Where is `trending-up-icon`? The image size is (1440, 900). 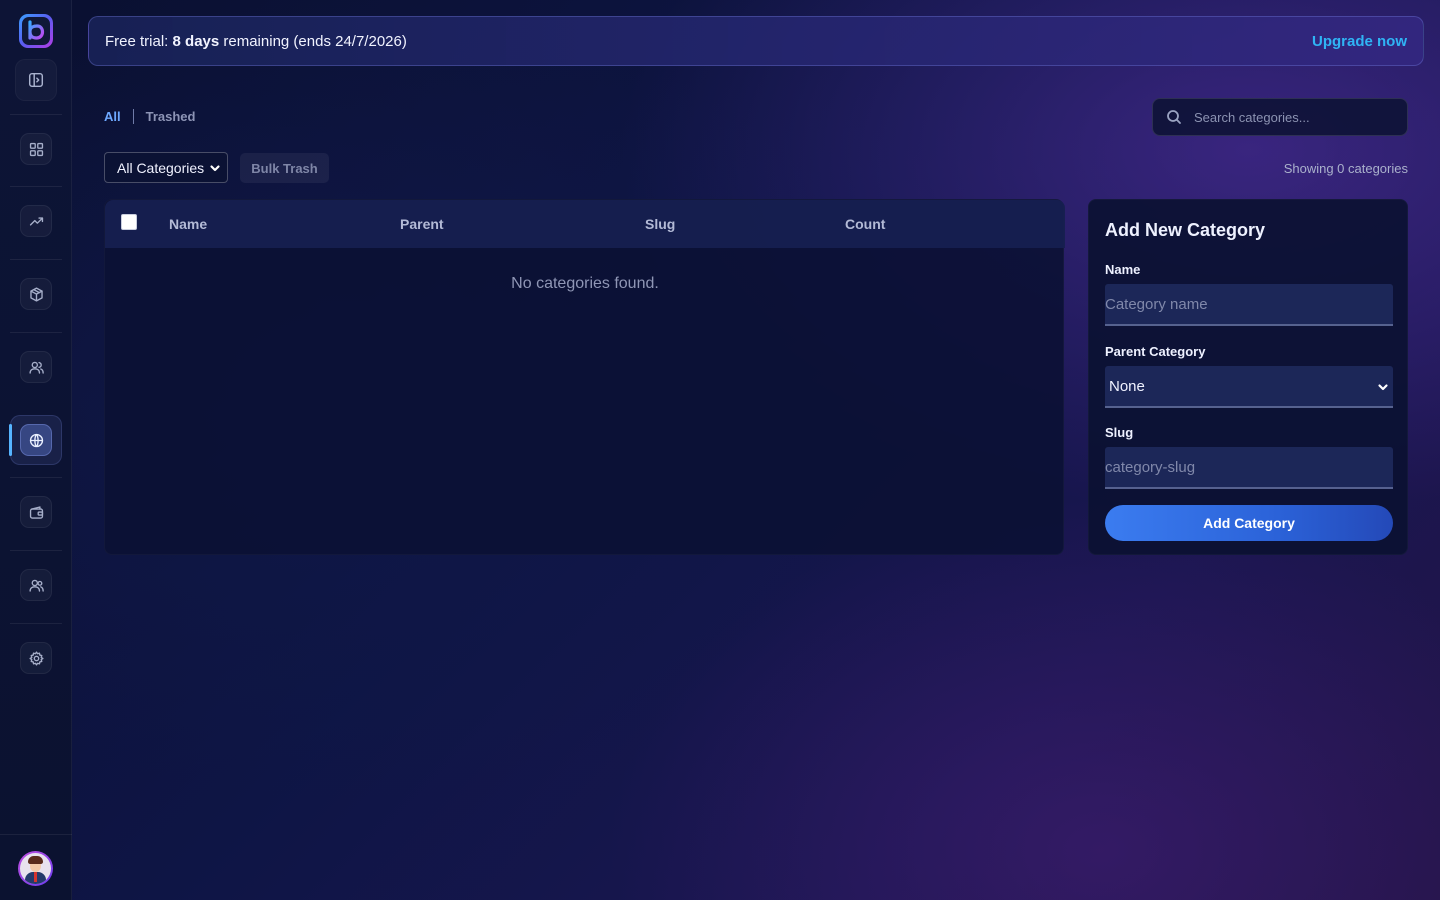
trending-up-icon is located at coordinates (36, 221).